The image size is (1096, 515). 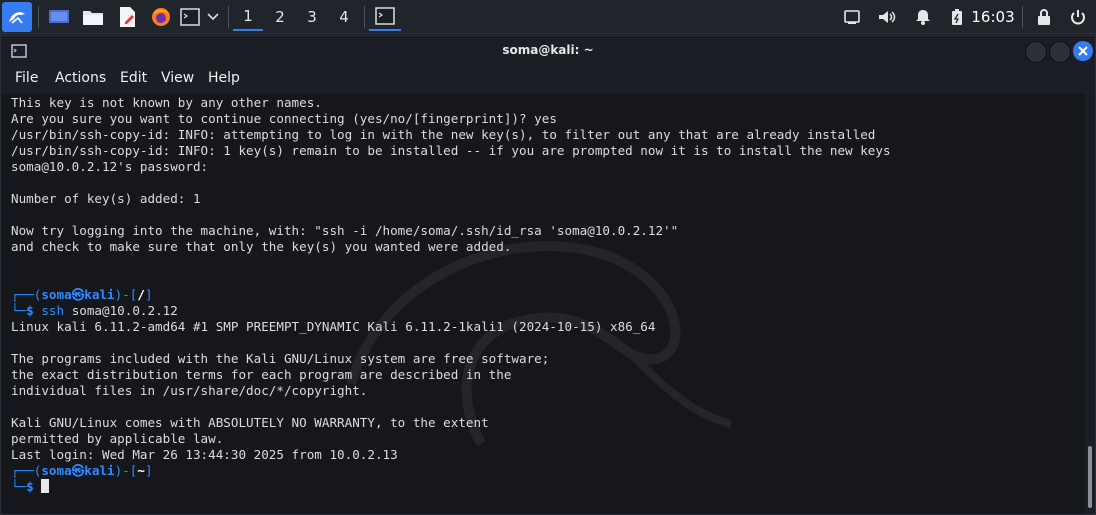 What do you see at coordinates (385, 17) in the screenshot?
I see `terminal-task-icon` at bounding box center [385, 17].